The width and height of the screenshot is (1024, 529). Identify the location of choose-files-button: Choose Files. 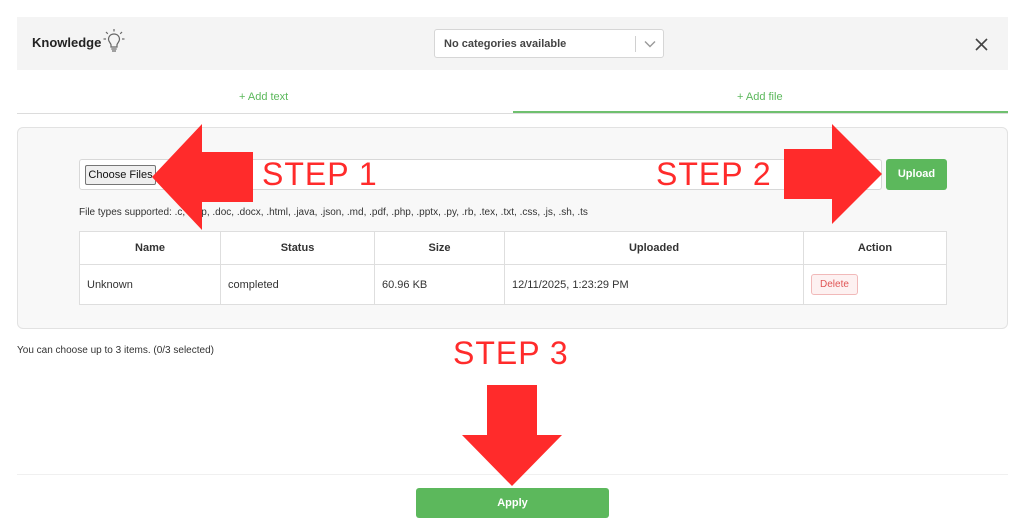
(120, 175).